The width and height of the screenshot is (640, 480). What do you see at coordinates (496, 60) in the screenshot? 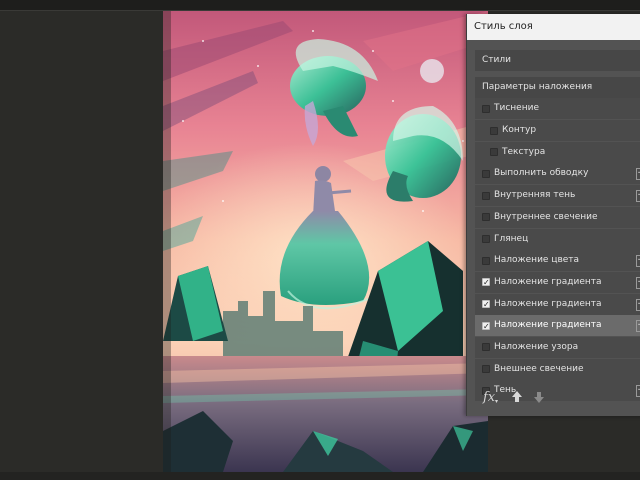
I see `styles-label: Стили` at bounding box center [496, 60].